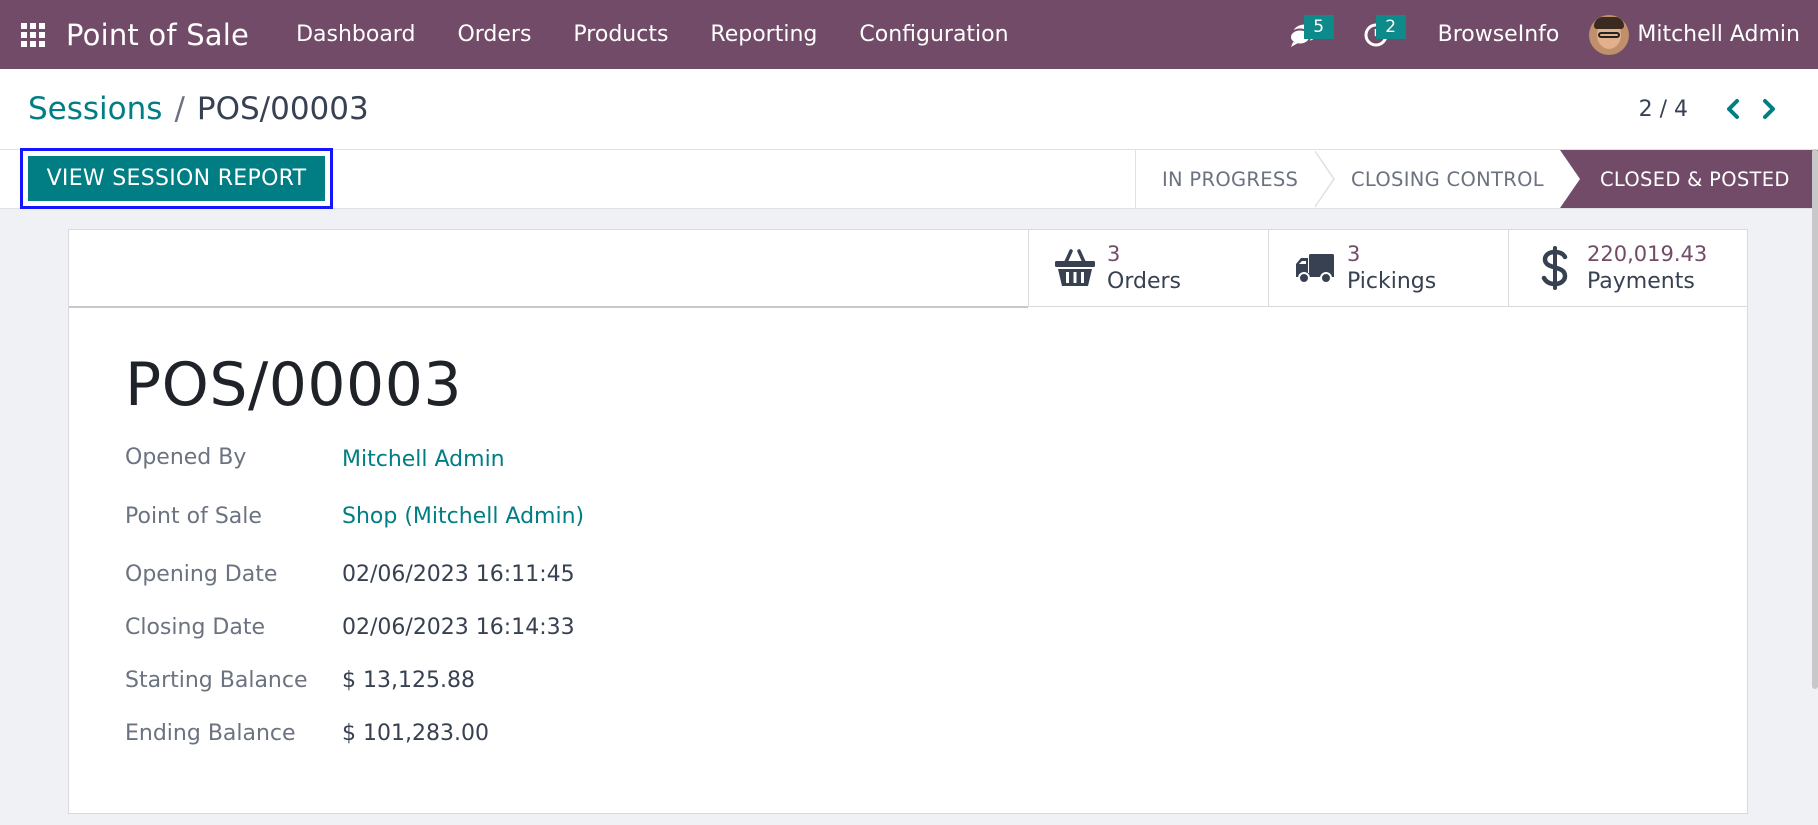  Describe the element at coordinates (1318, 27) in the screenshot. I see `messages-count-badge: 5` at that location.